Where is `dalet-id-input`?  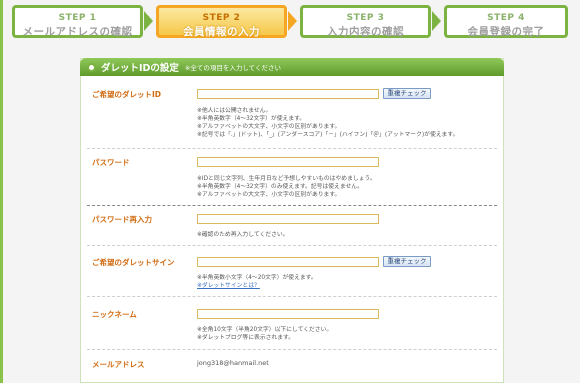 dalet-id-input is located at coordinates (288, 94).